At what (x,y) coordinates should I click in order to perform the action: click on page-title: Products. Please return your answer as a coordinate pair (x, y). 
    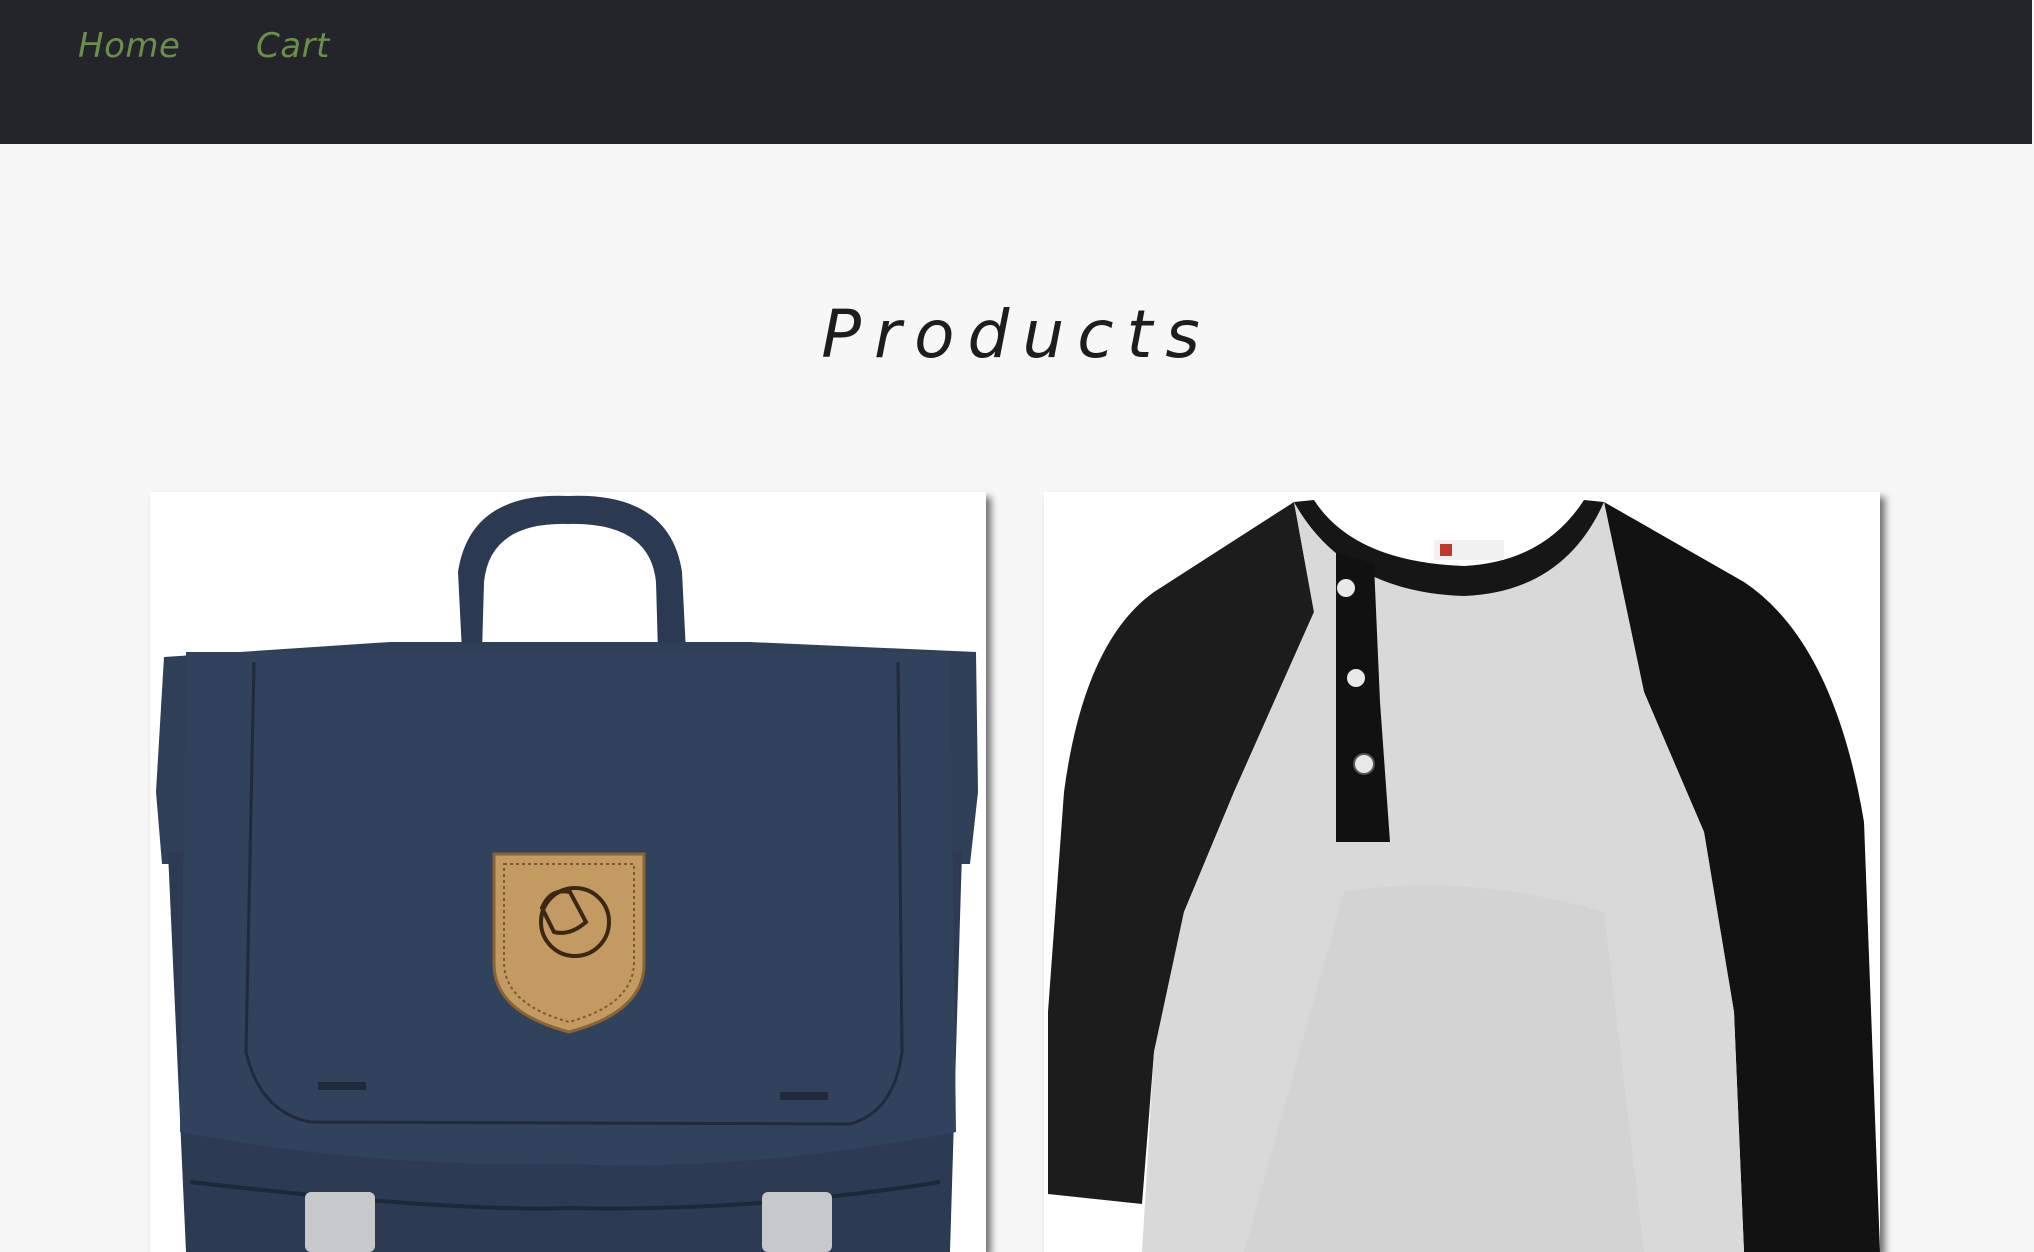
    Looking at the image, I should click on (1017, 334).